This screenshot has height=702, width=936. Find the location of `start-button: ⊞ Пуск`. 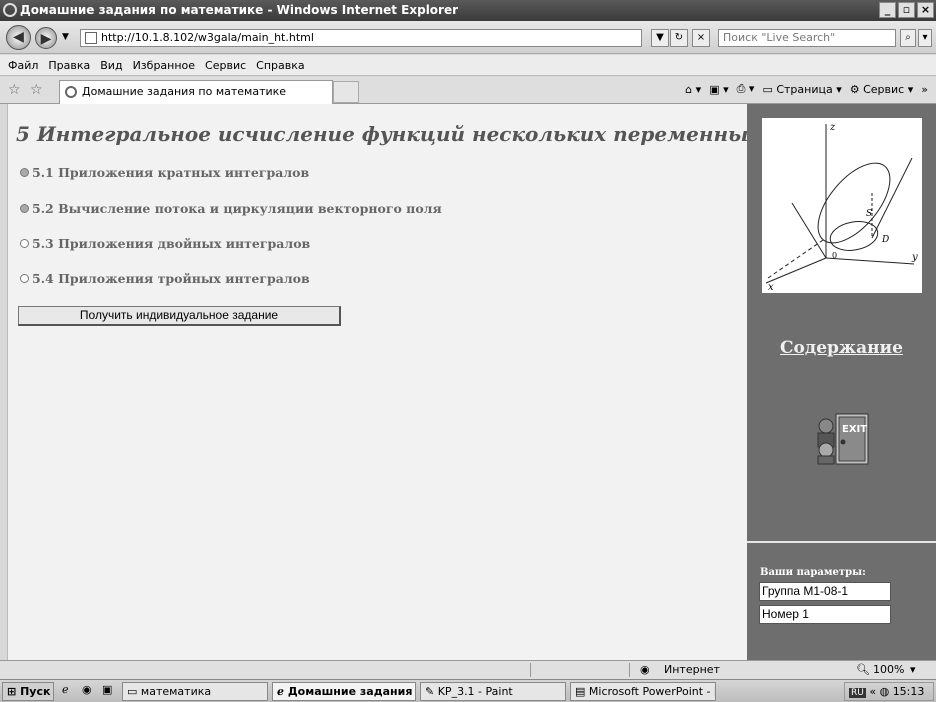

start-button: ⊞ Пуск is located at coordinates (28, 691).